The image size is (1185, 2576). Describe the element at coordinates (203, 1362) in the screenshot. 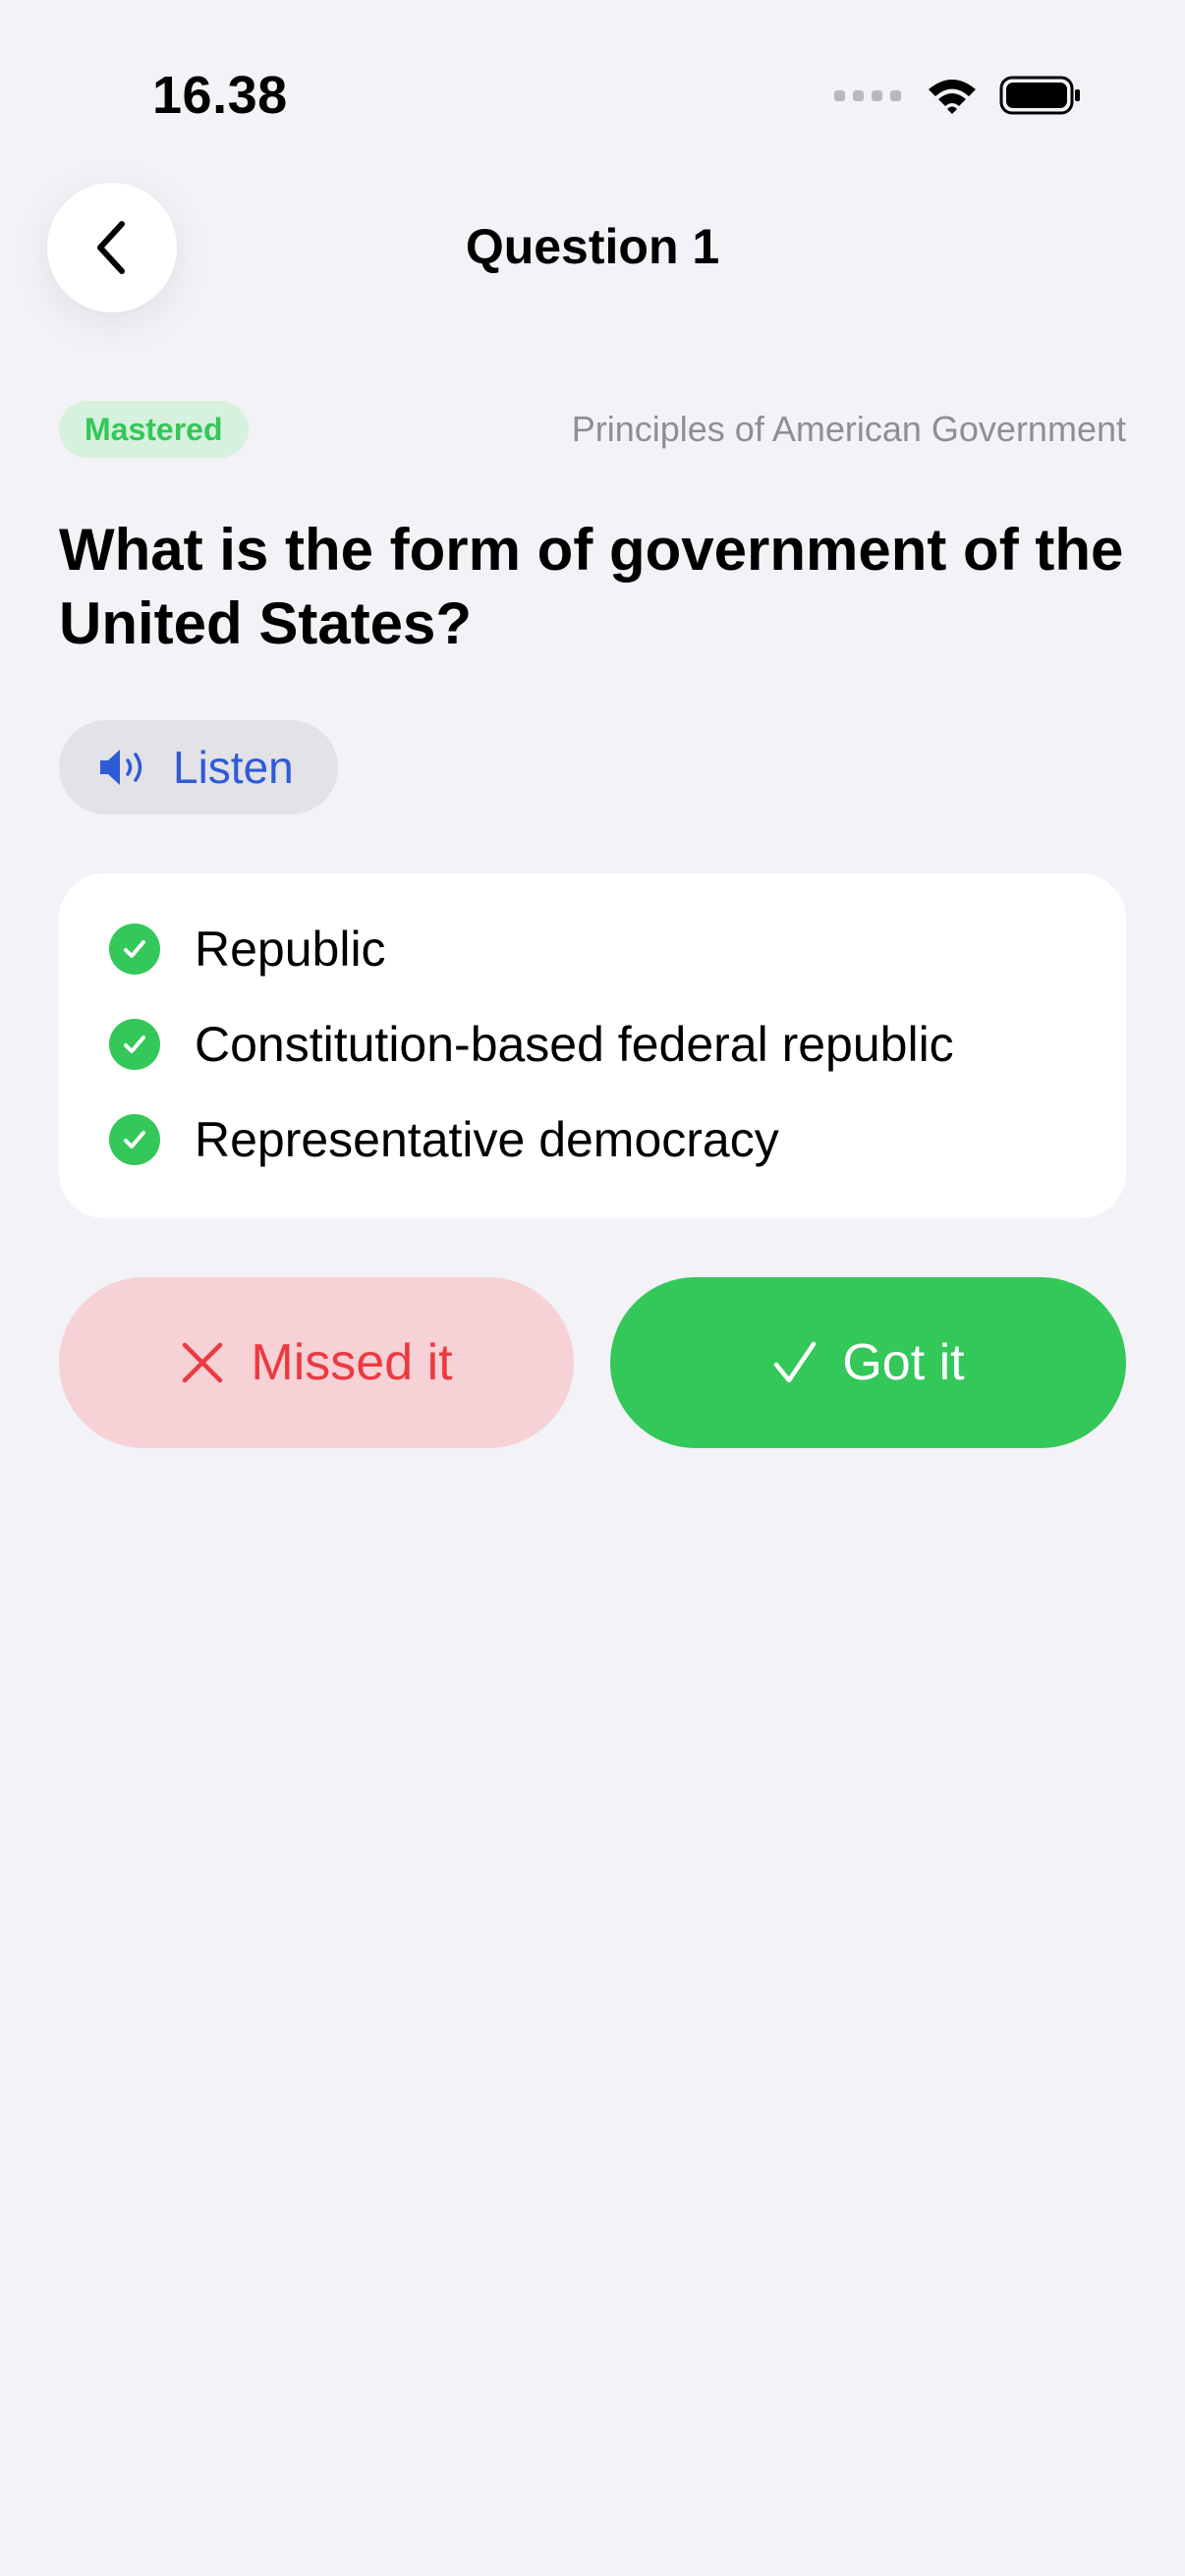

I see `x-icon` at that location.